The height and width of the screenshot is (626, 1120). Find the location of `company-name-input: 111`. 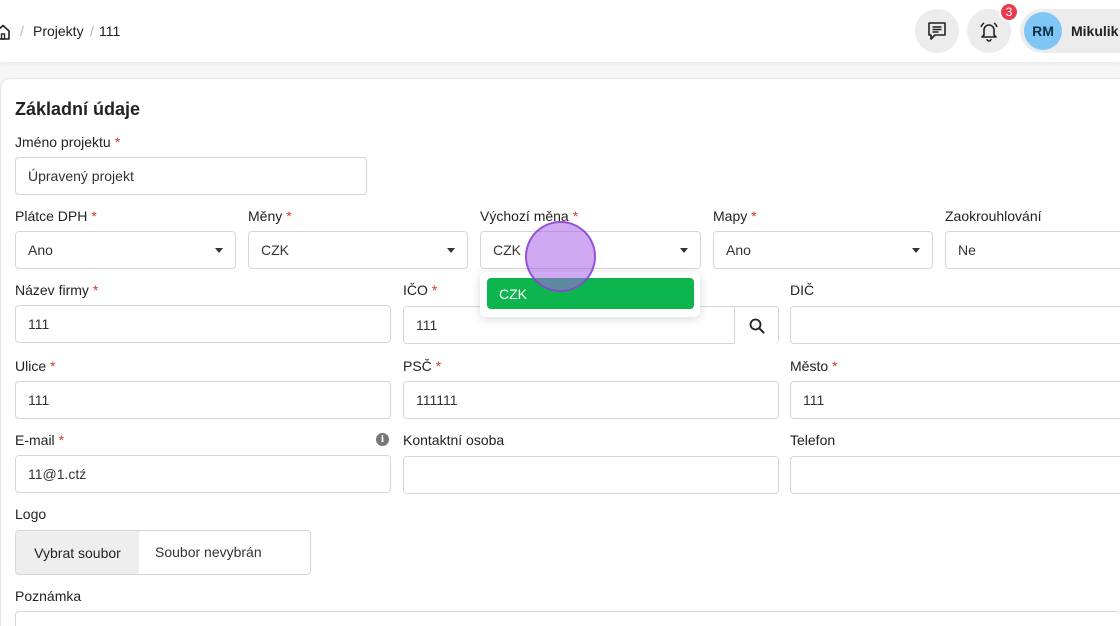

company-name-input: 111 is located at coordinates (203, 324).